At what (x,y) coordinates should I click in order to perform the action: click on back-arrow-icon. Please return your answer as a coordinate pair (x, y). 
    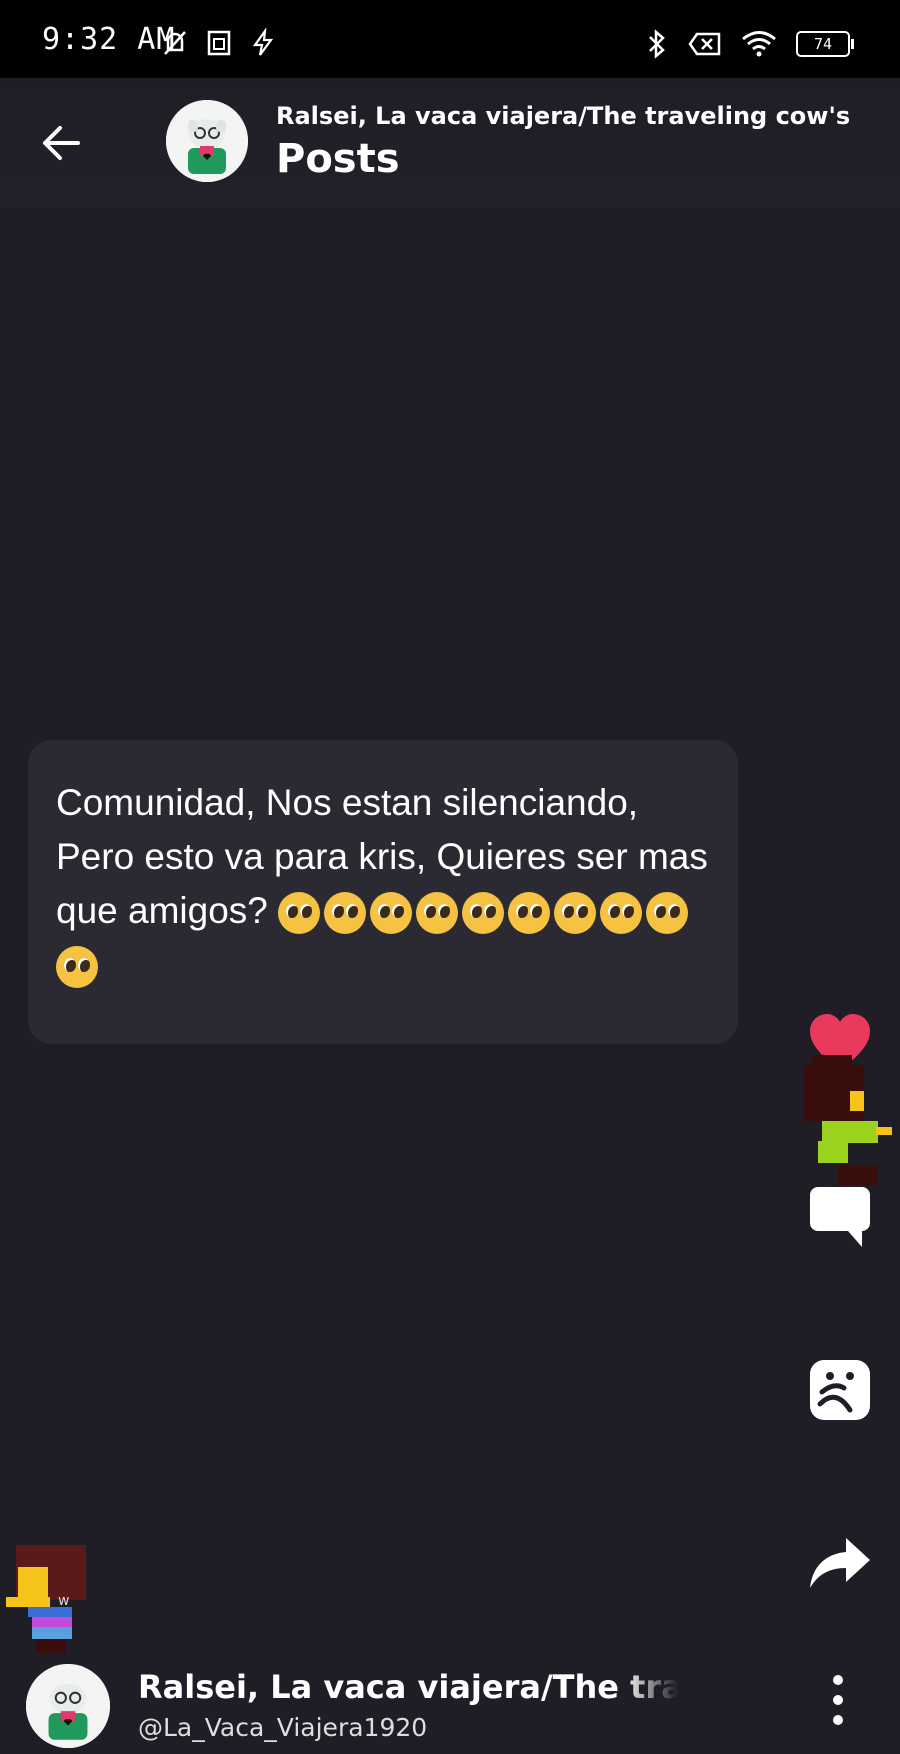
    Looking at the image, I should click on (61, 143).